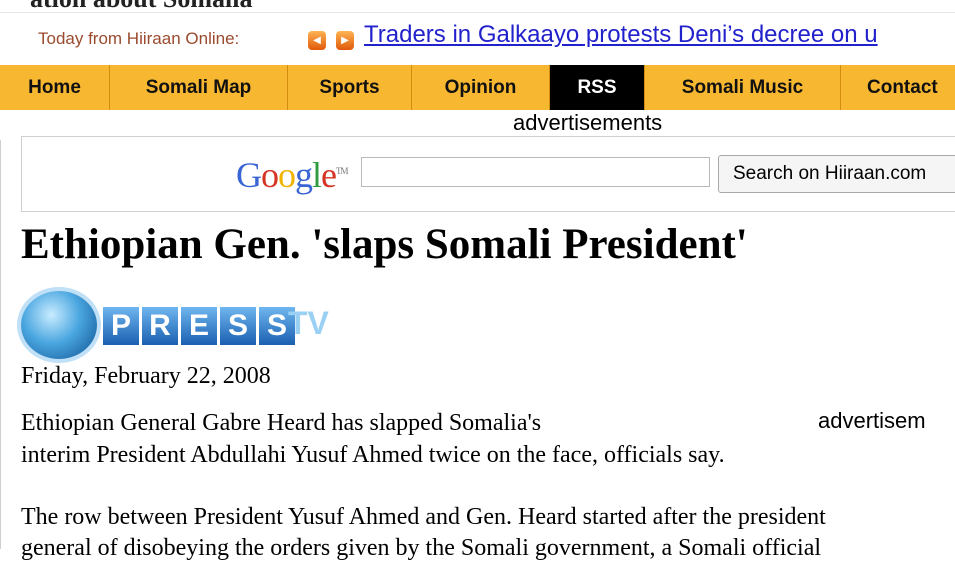 Image resolution: width=955 pixels, height=562 pixels. What do you see at coordinates (350, 87) in the screenshot?
I see `nav-sports: Sports` at bounding box center [350, 87].